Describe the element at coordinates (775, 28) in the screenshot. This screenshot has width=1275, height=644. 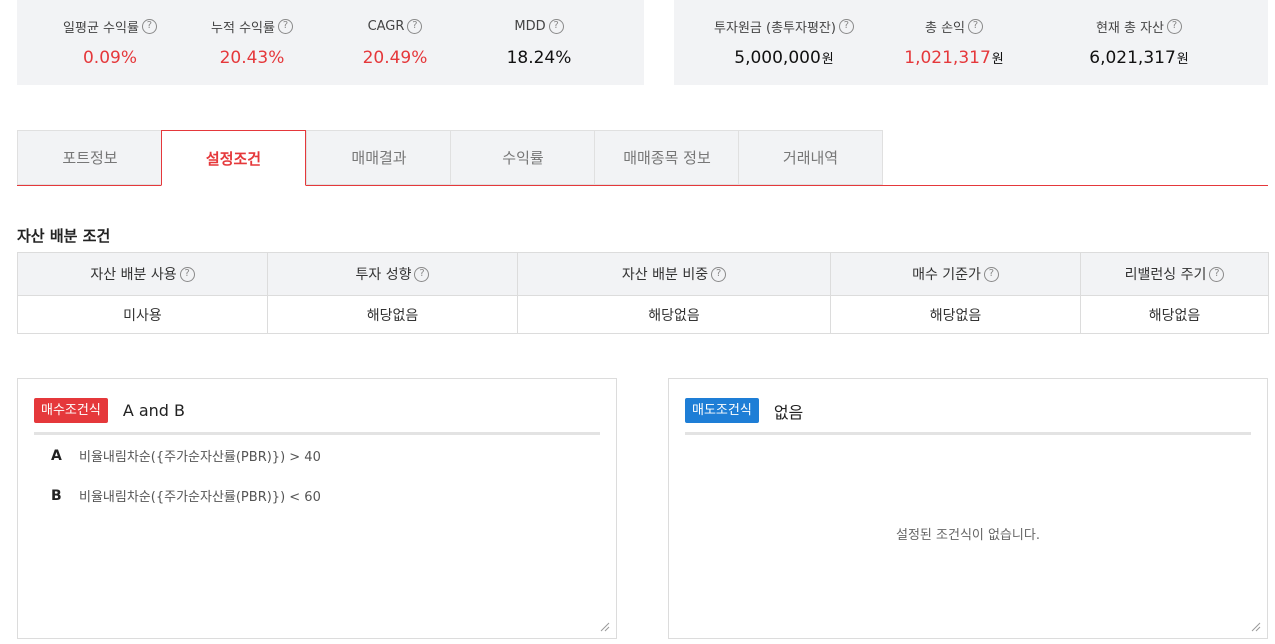
I see `metric-label: 투자원금 (총투자평잔)` at that location.